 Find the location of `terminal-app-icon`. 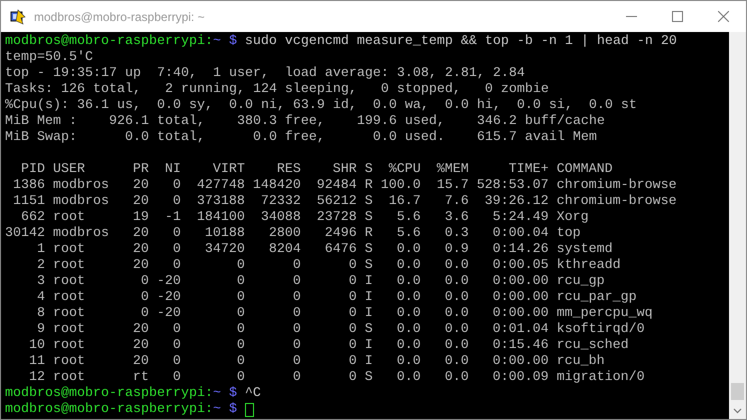

terminal-app-icon is located at coordinates (18, 16).